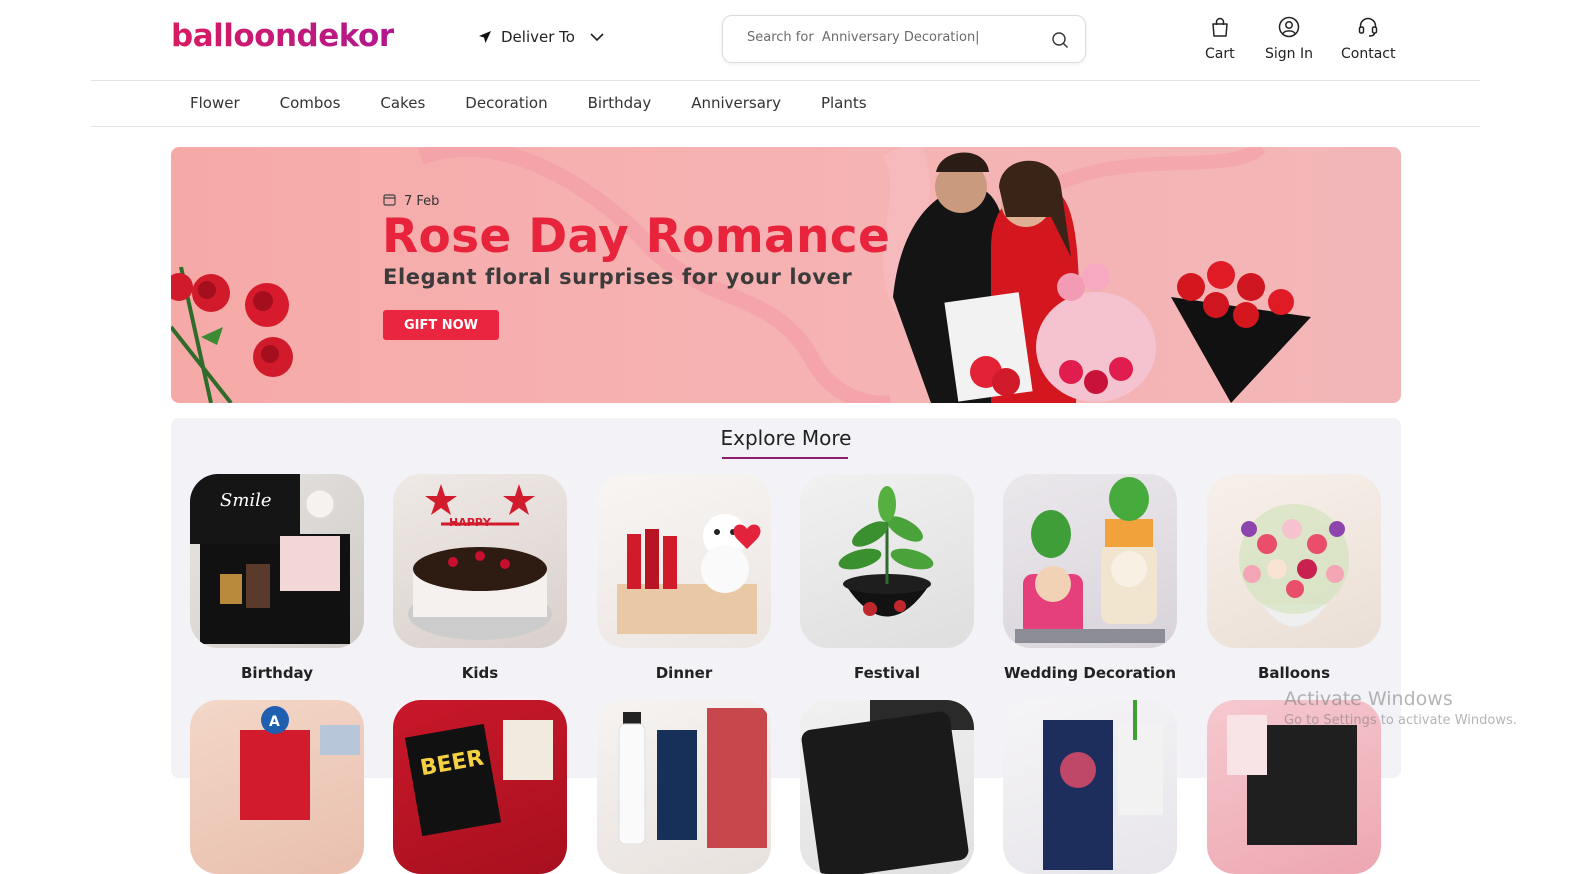  What do you see at coordinates (1090, 673) in the screenshot?
I see `category-label: Wedding Decoration` at bounding box center [1090, 673].